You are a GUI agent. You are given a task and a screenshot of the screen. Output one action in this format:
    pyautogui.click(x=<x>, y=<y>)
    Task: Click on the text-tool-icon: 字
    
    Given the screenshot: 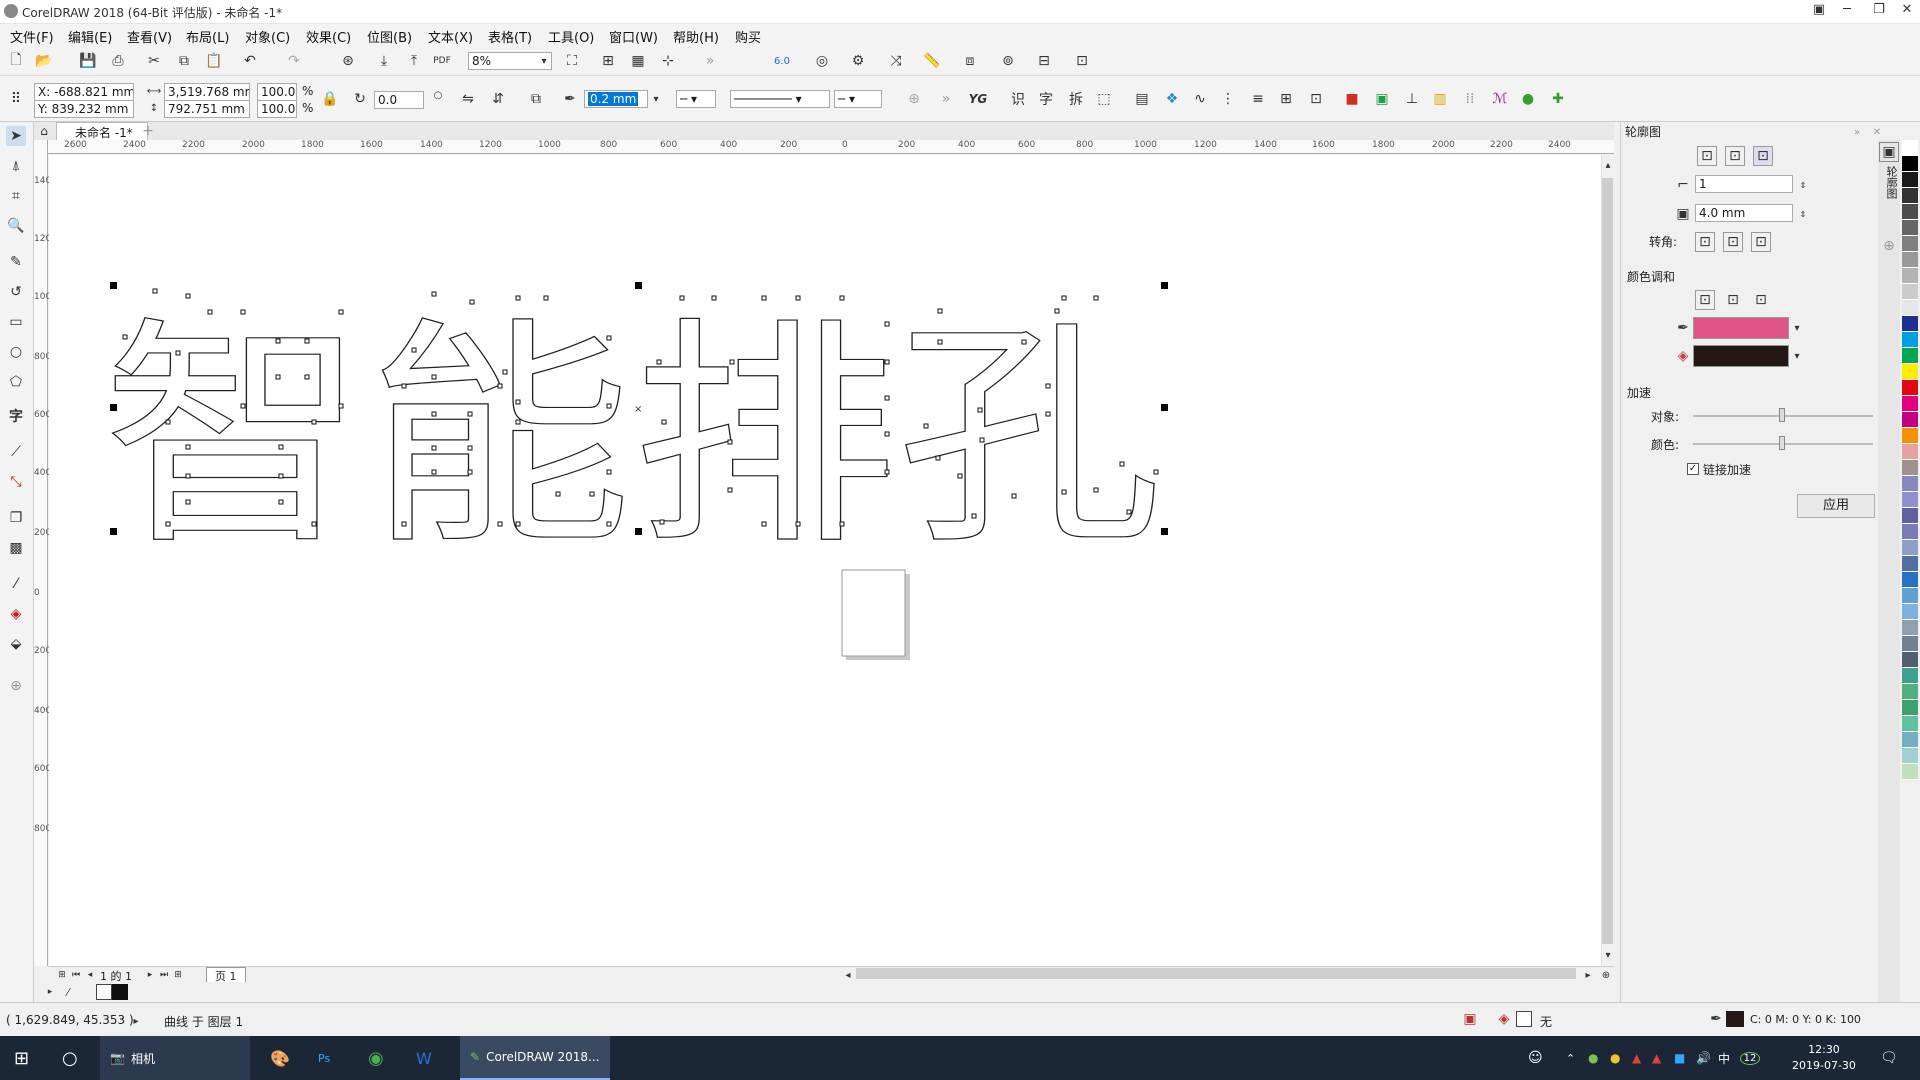 What is the action you would take?
    pyautogui.click(x=16, y=416)
    